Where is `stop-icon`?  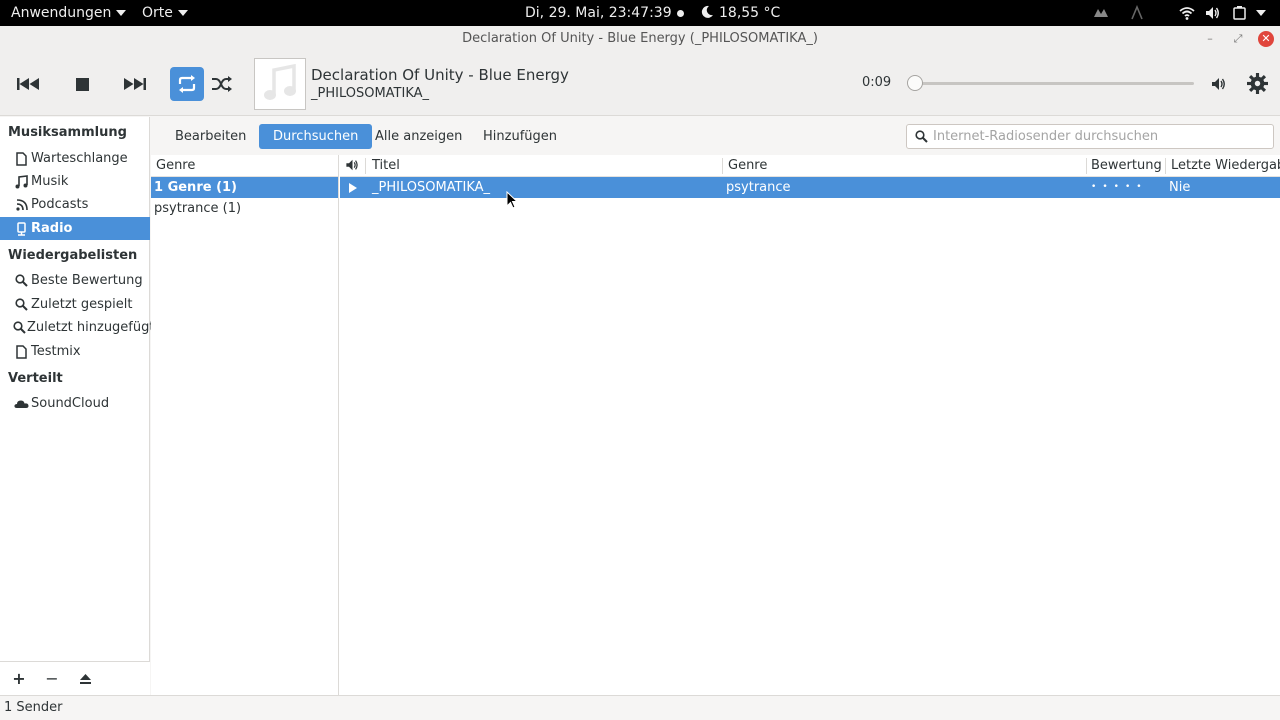 stop-icon is located at coordinates (82, 84).